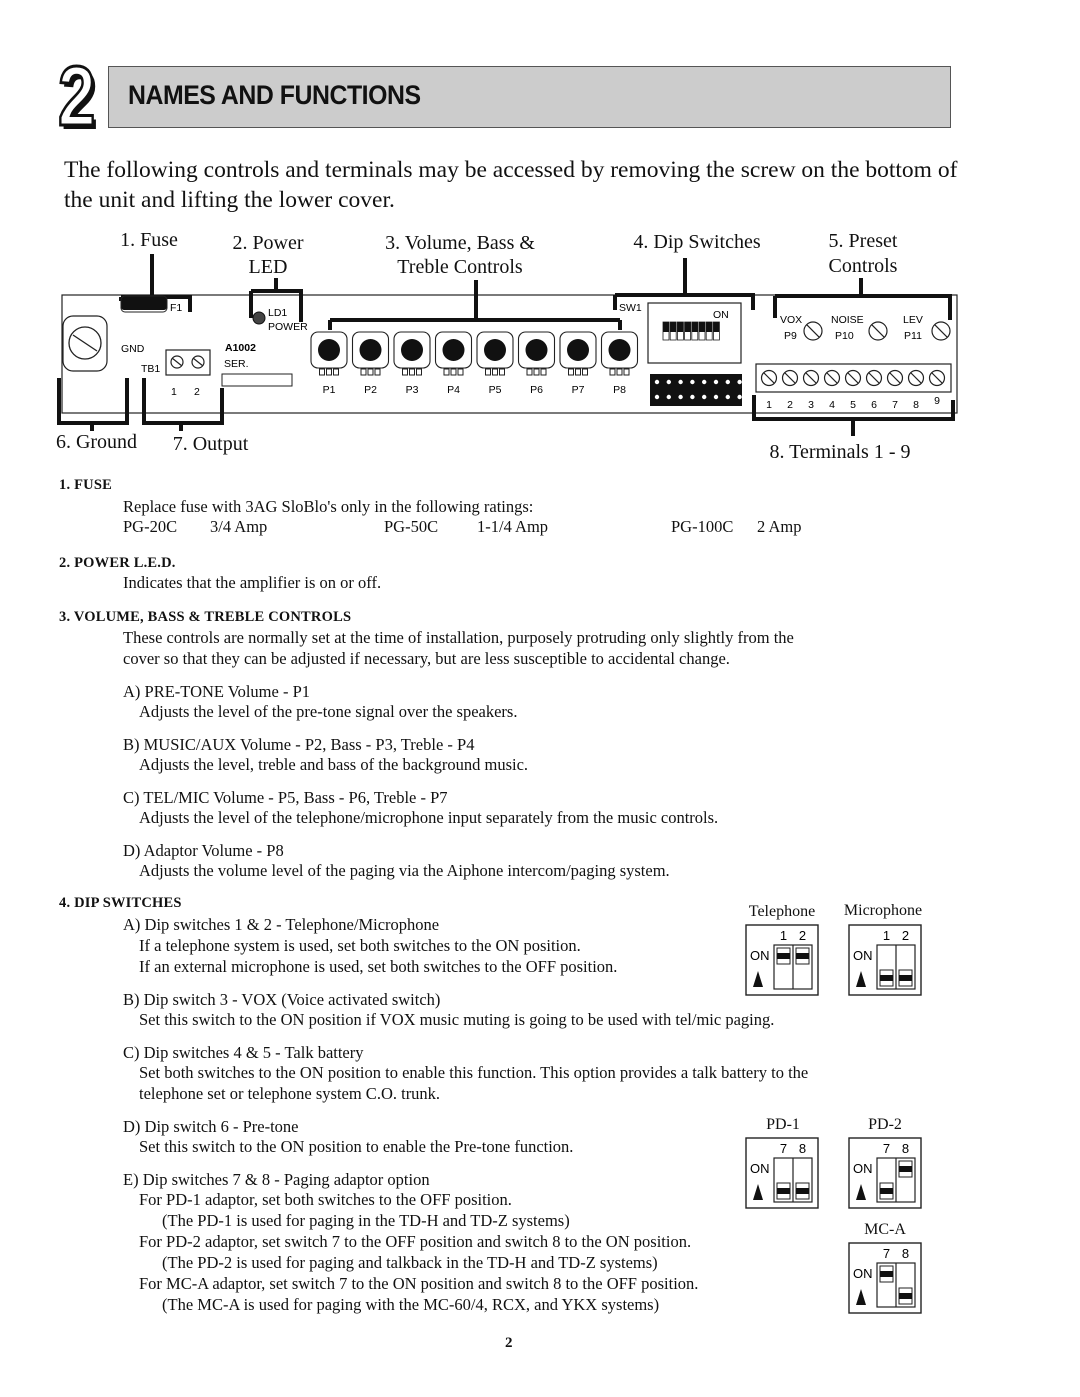 This screenshot has height=1397, width=1080. What do you see at coordinates (176, 308) in the screenshot?
I see `label-f1: F1` at bounding box center [176, 308].